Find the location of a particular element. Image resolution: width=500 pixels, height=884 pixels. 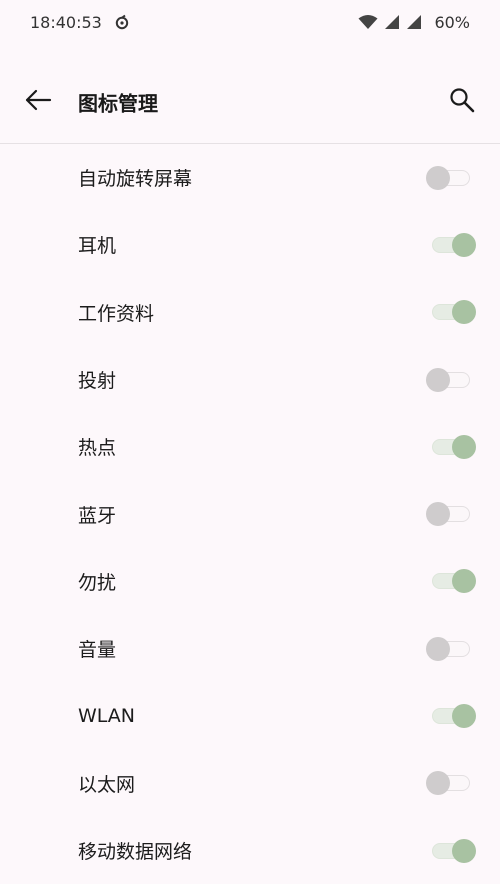

list-item: 投射 is located at coordinates (250, 379).